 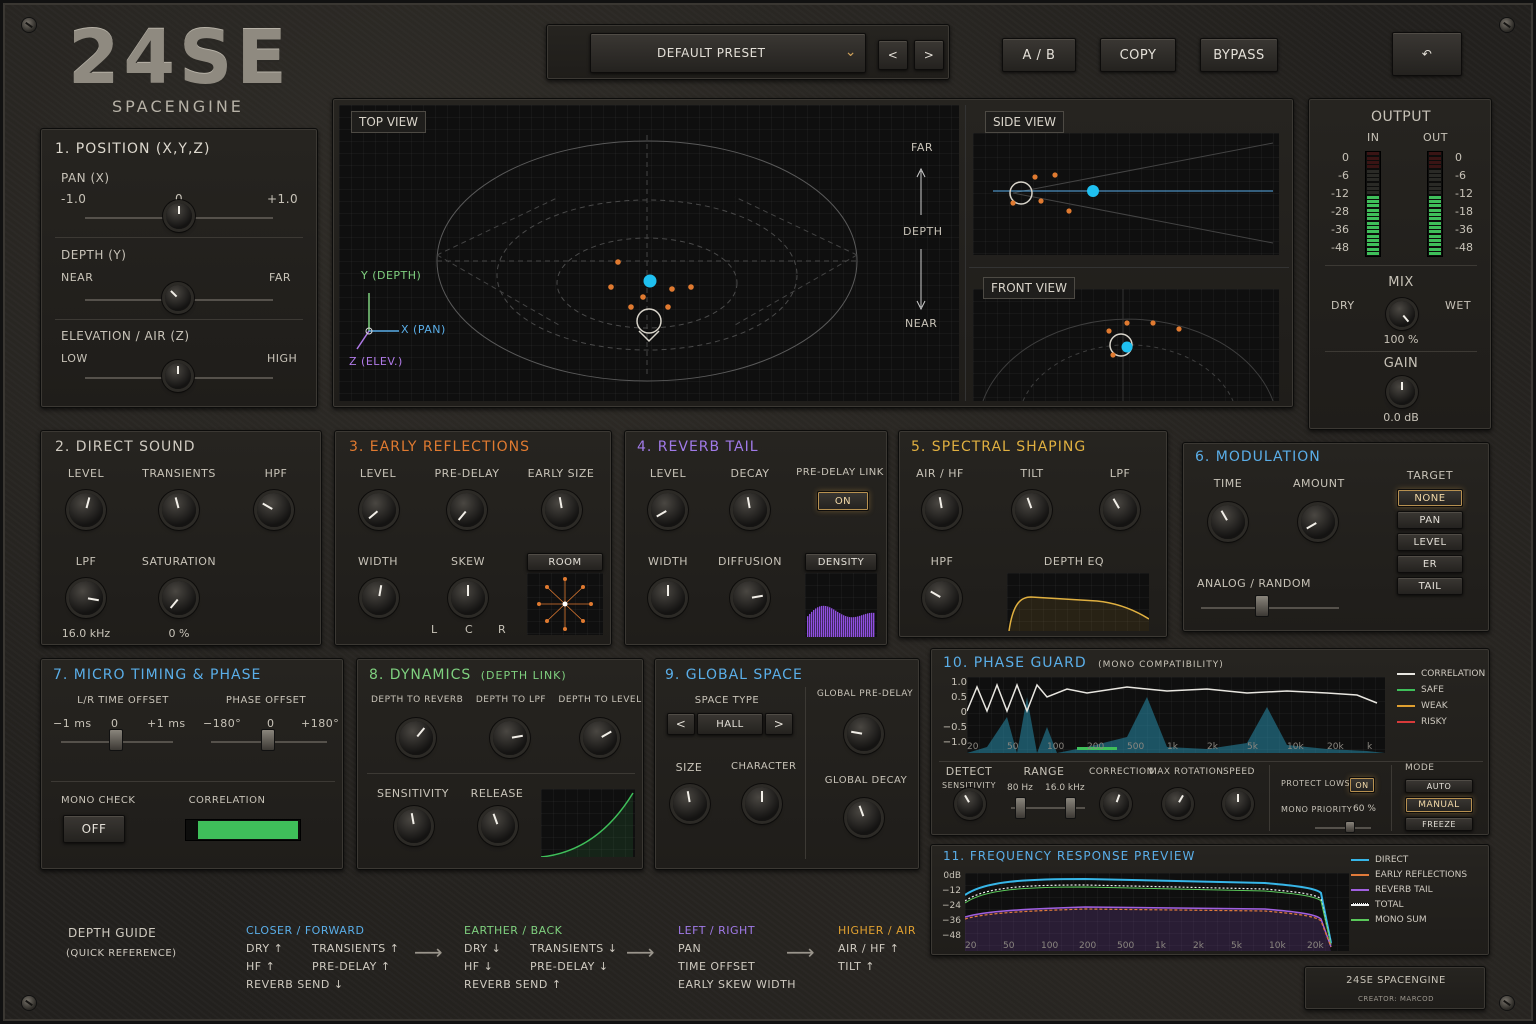 I want to click on d2lv-knob, so click(x=600, y=738).